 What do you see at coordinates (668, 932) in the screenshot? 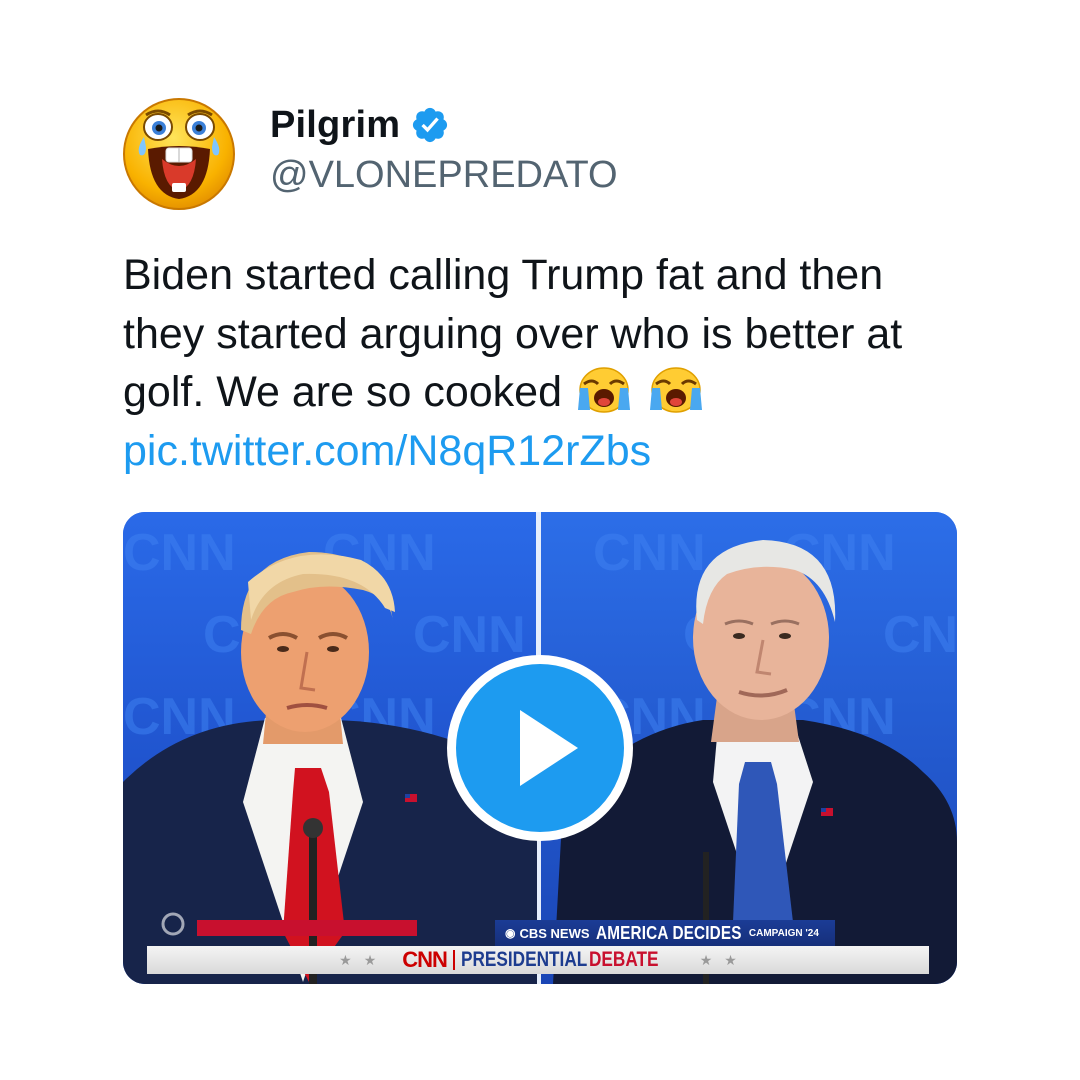
I see `lower-third-headline: AMERICA DECIDES` at bounding box center [668, 932].